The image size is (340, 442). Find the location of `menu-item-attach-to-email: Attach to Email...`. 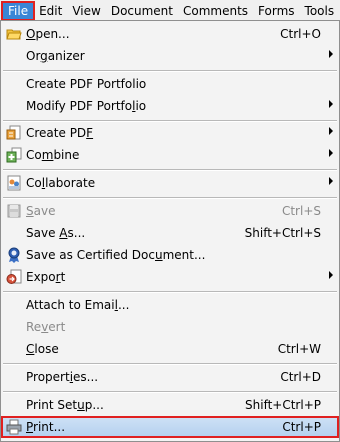

menu-item-attach-to-email: Attach to Email... is located at coordinates (170, 305).